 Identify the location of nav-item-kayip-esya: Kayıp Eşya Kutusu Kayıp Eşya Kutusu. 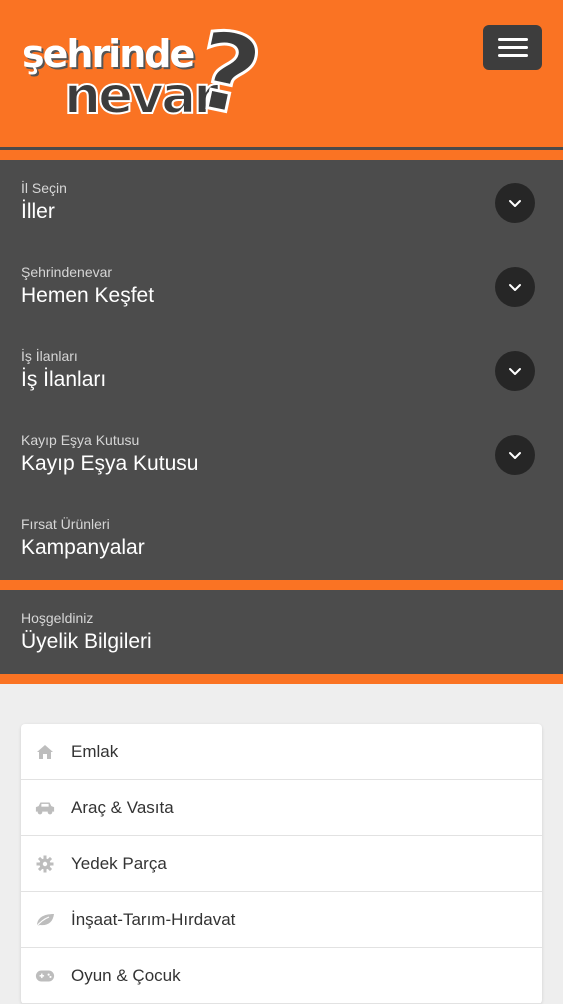
(281, 454).